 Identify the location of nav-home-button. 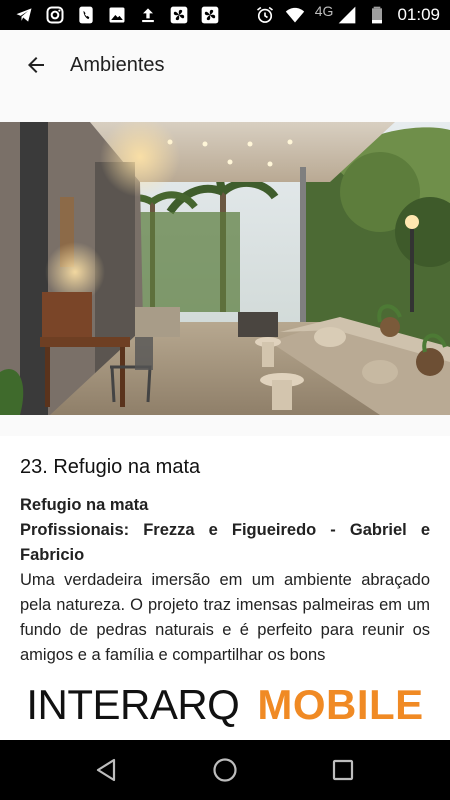
(225, 770).